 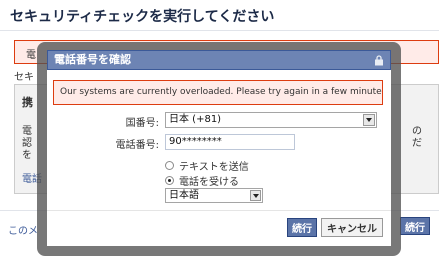 I want to click on continue-button: 続行, so click(x=302, y=227).